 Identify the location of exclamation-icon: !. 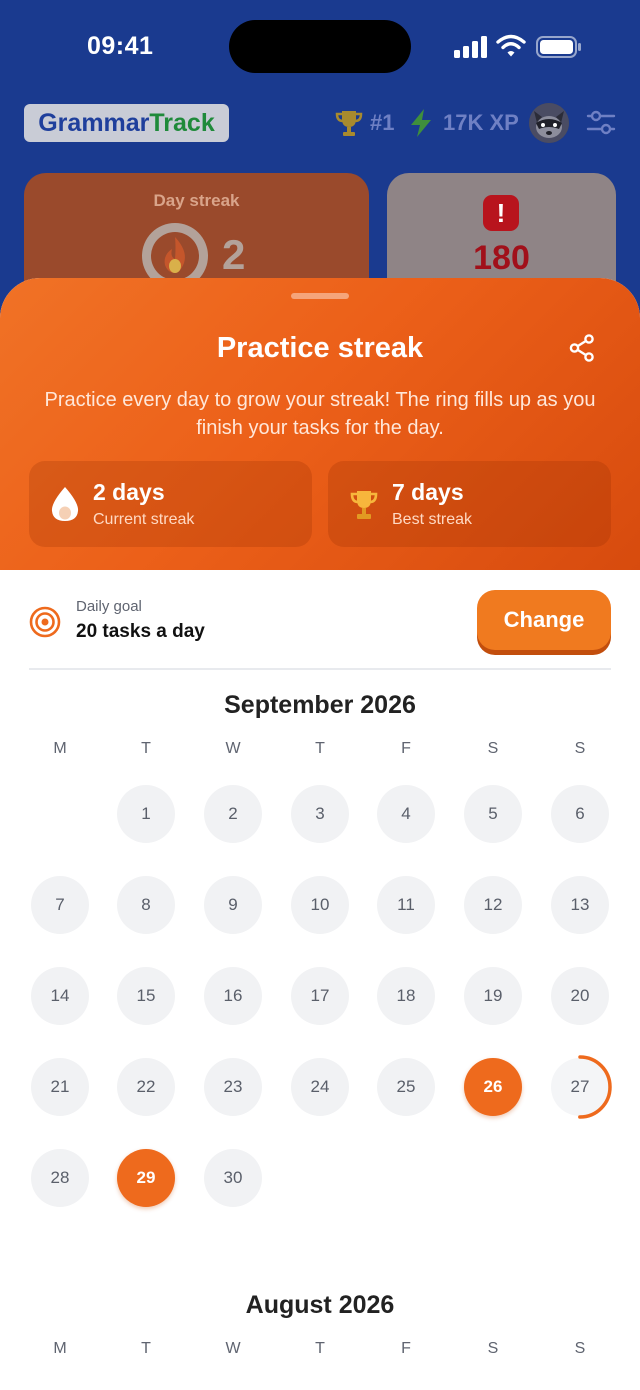
(501, 213).